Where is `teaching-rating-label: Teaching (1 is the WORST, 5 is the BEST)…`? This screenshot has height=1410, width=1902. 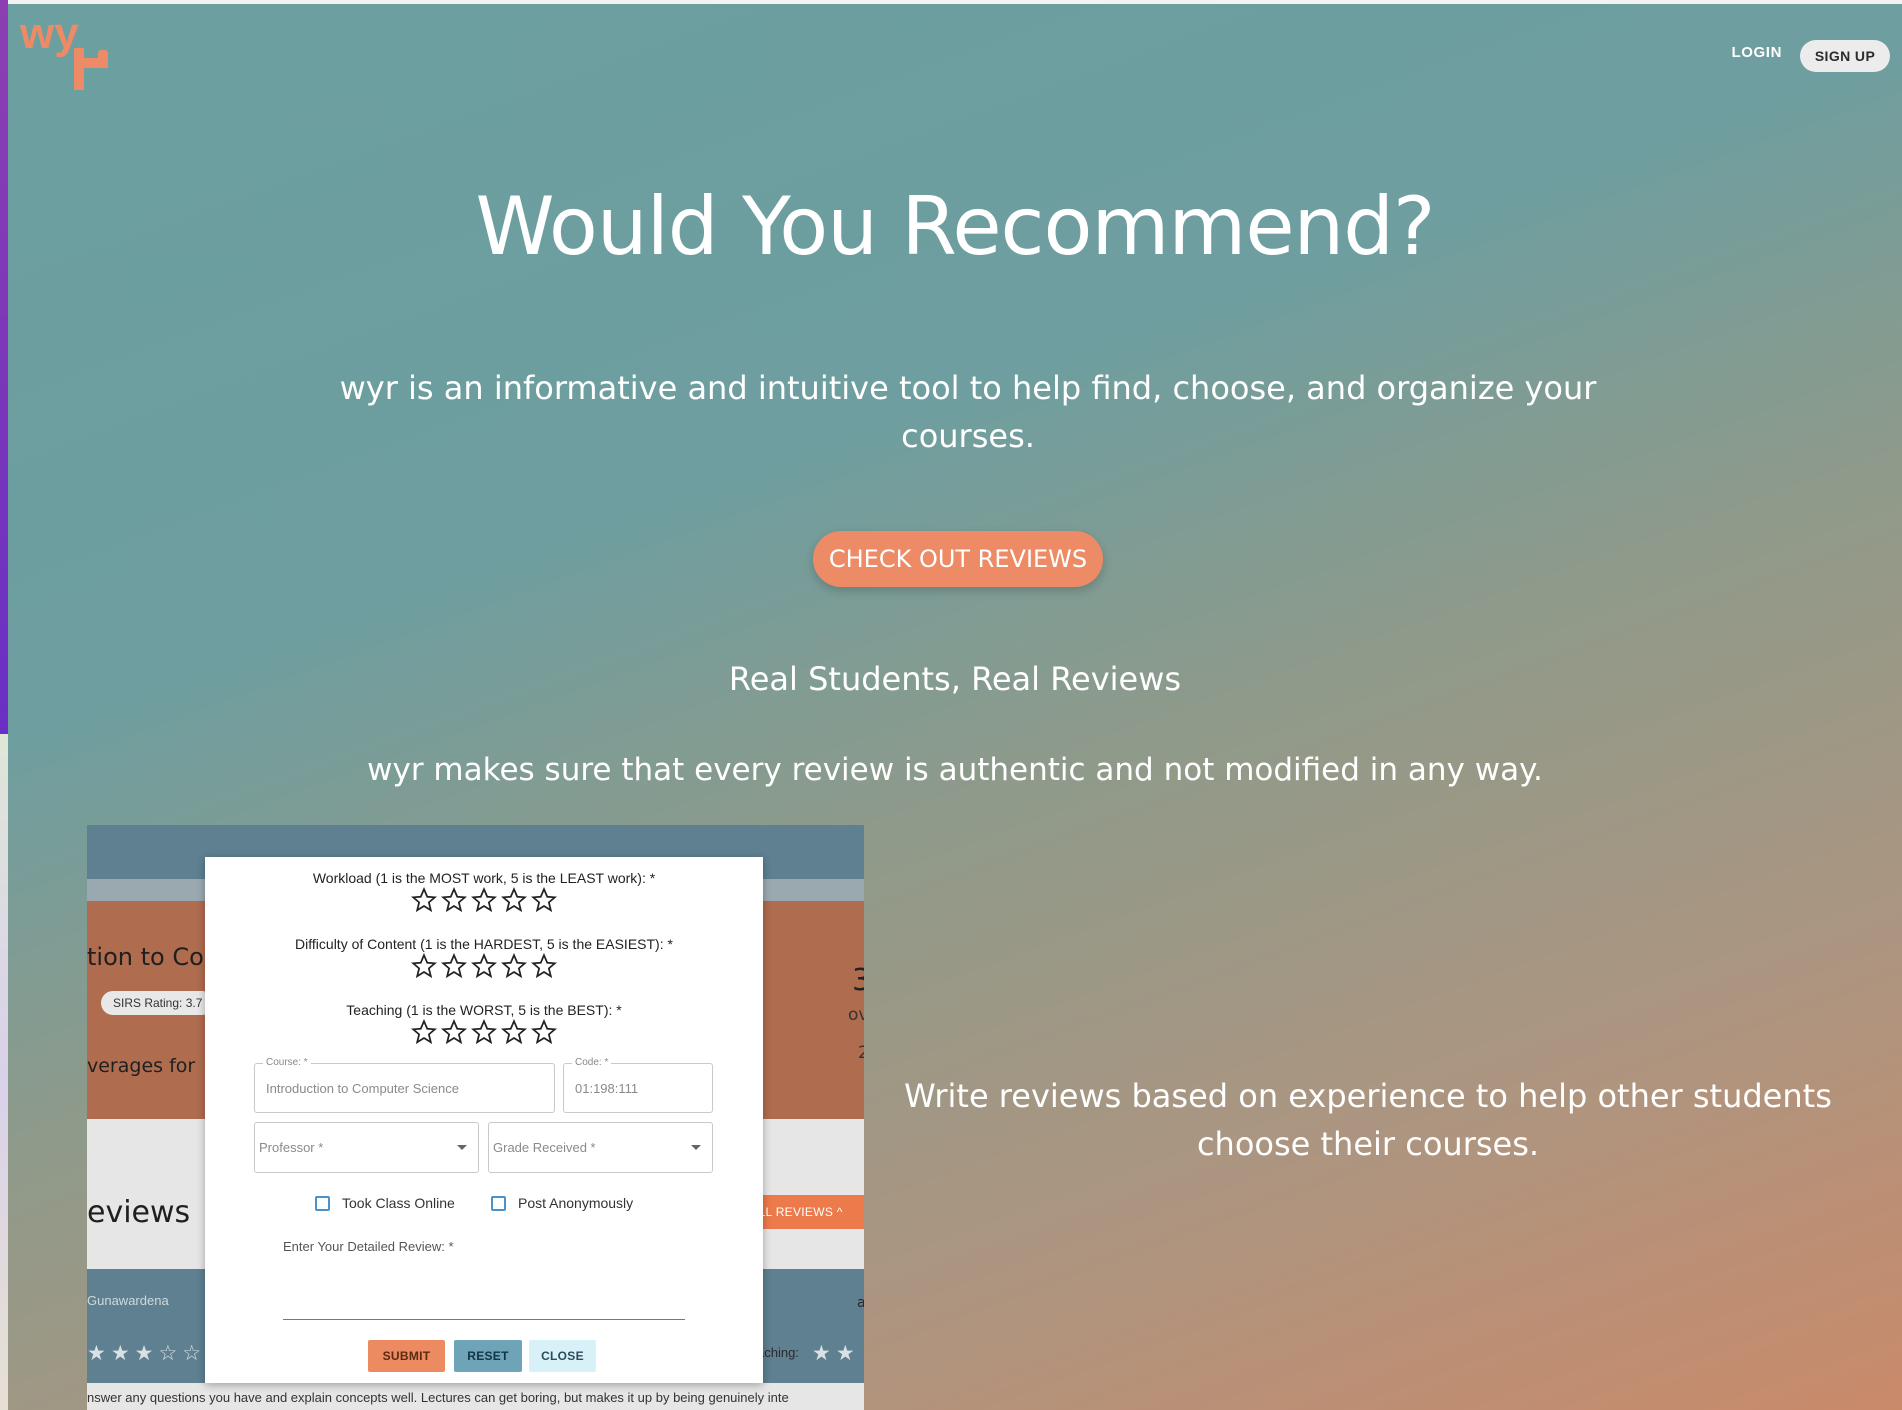 teaching-rating-label: Teaching (1 is the WORST, 5 is the BEST)… is located at coordinates (484, 1010).